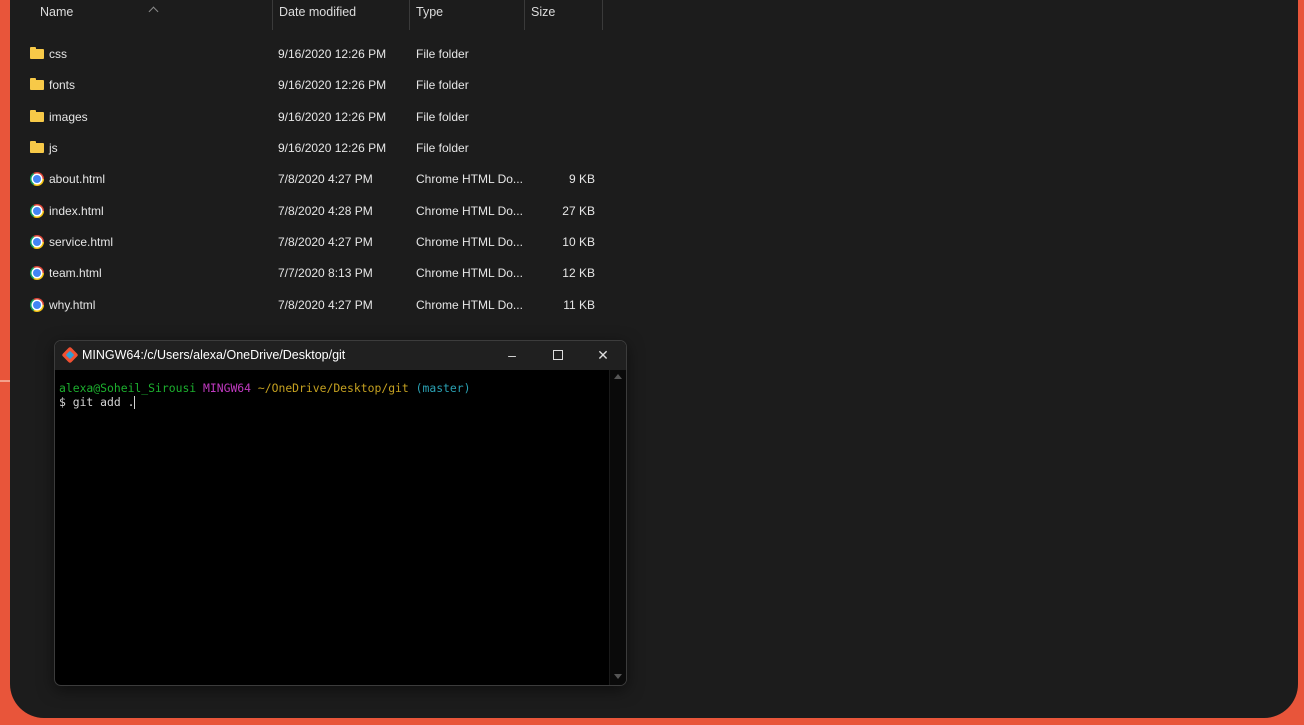 This screenshot has height=725, width=1304. What do you see at coordinates (62, 85) in the screenshot?
I see `file-name: fonts` at bounding box center [62, 85].